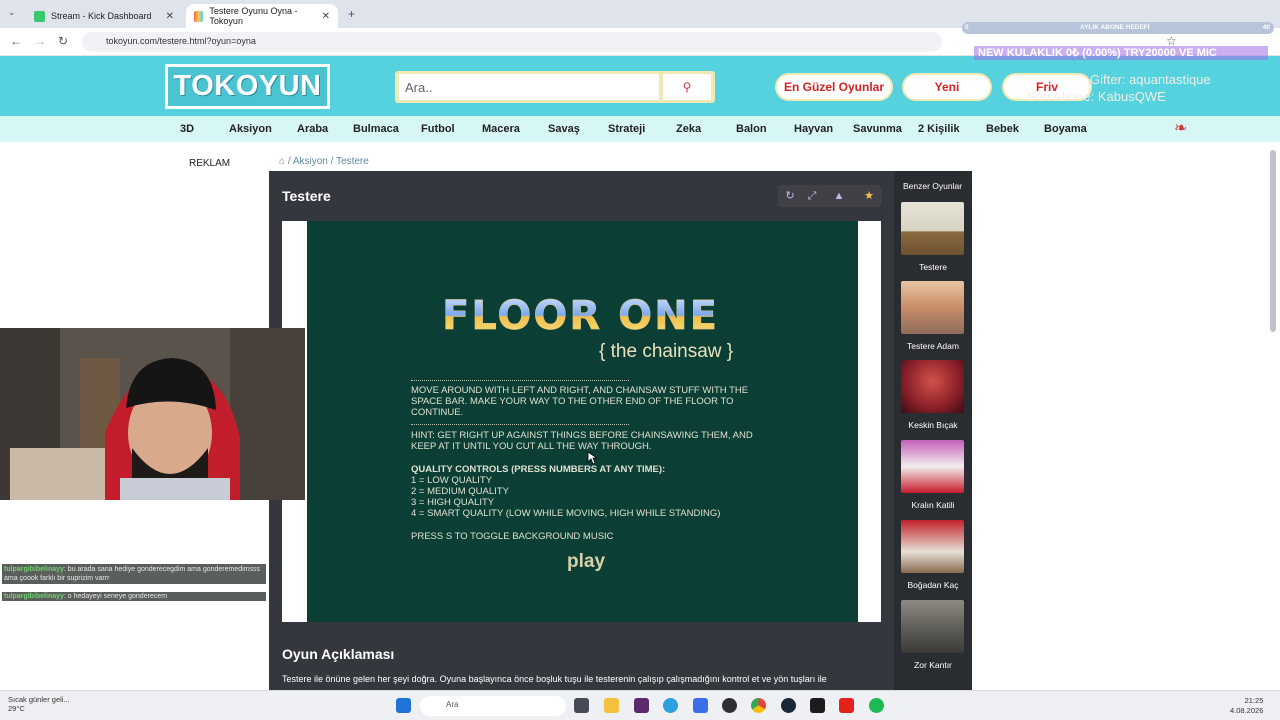  I want to click on new-games-button: Yeni, so click(947, 87).